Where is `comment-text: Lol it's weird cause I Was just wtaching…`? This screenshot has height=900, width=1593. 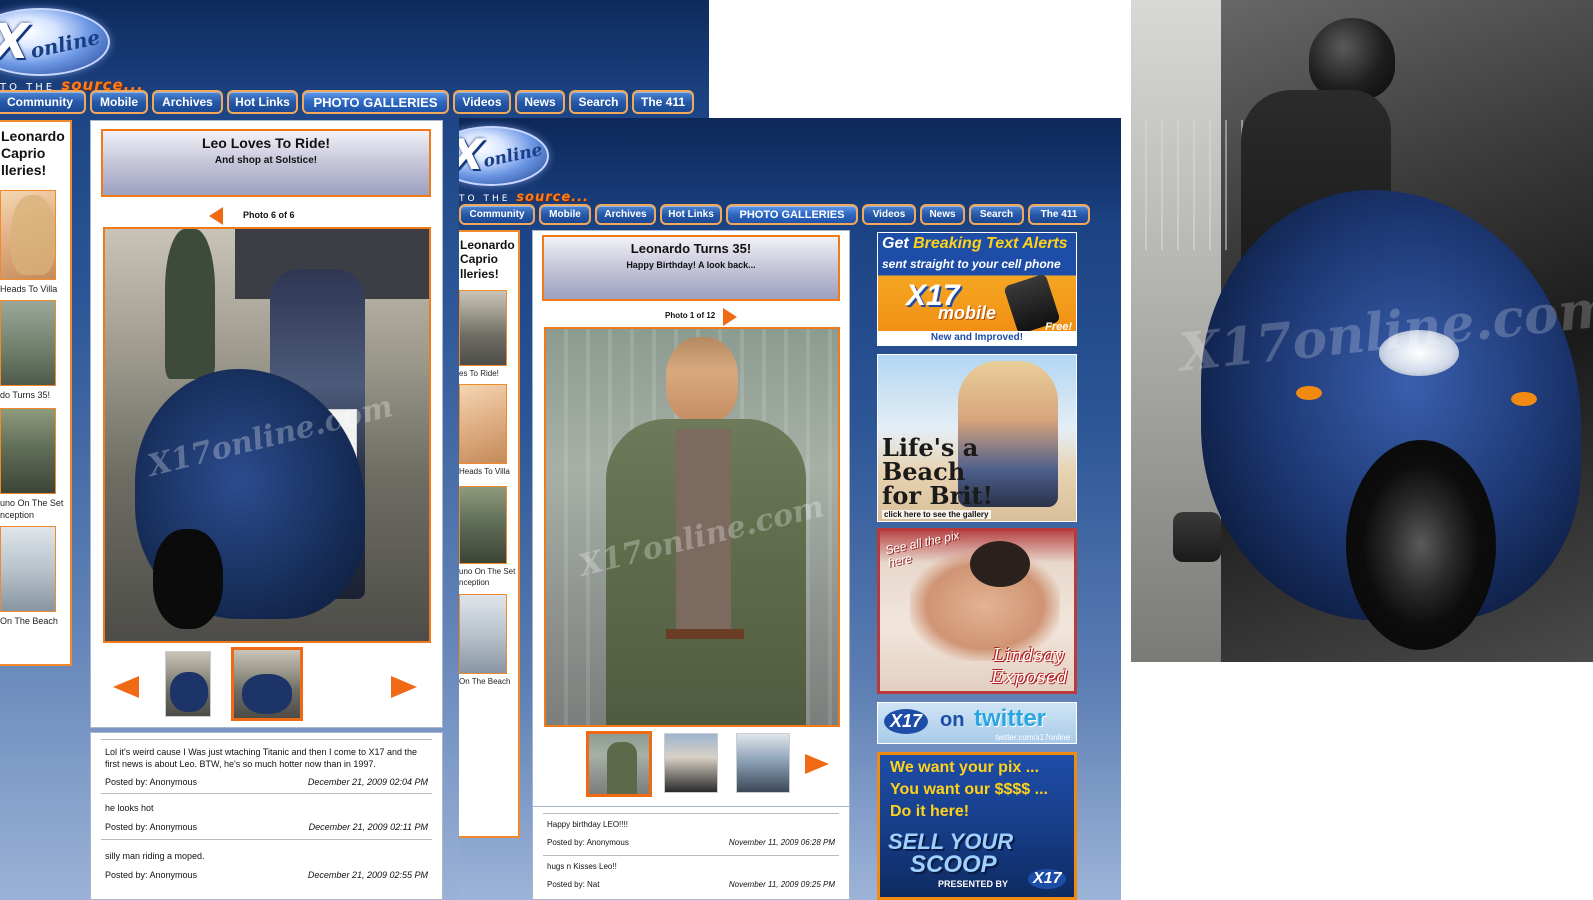
comment-text: Lol it's weird cause I Was just wtaching… is located at coordinates (261, 758).